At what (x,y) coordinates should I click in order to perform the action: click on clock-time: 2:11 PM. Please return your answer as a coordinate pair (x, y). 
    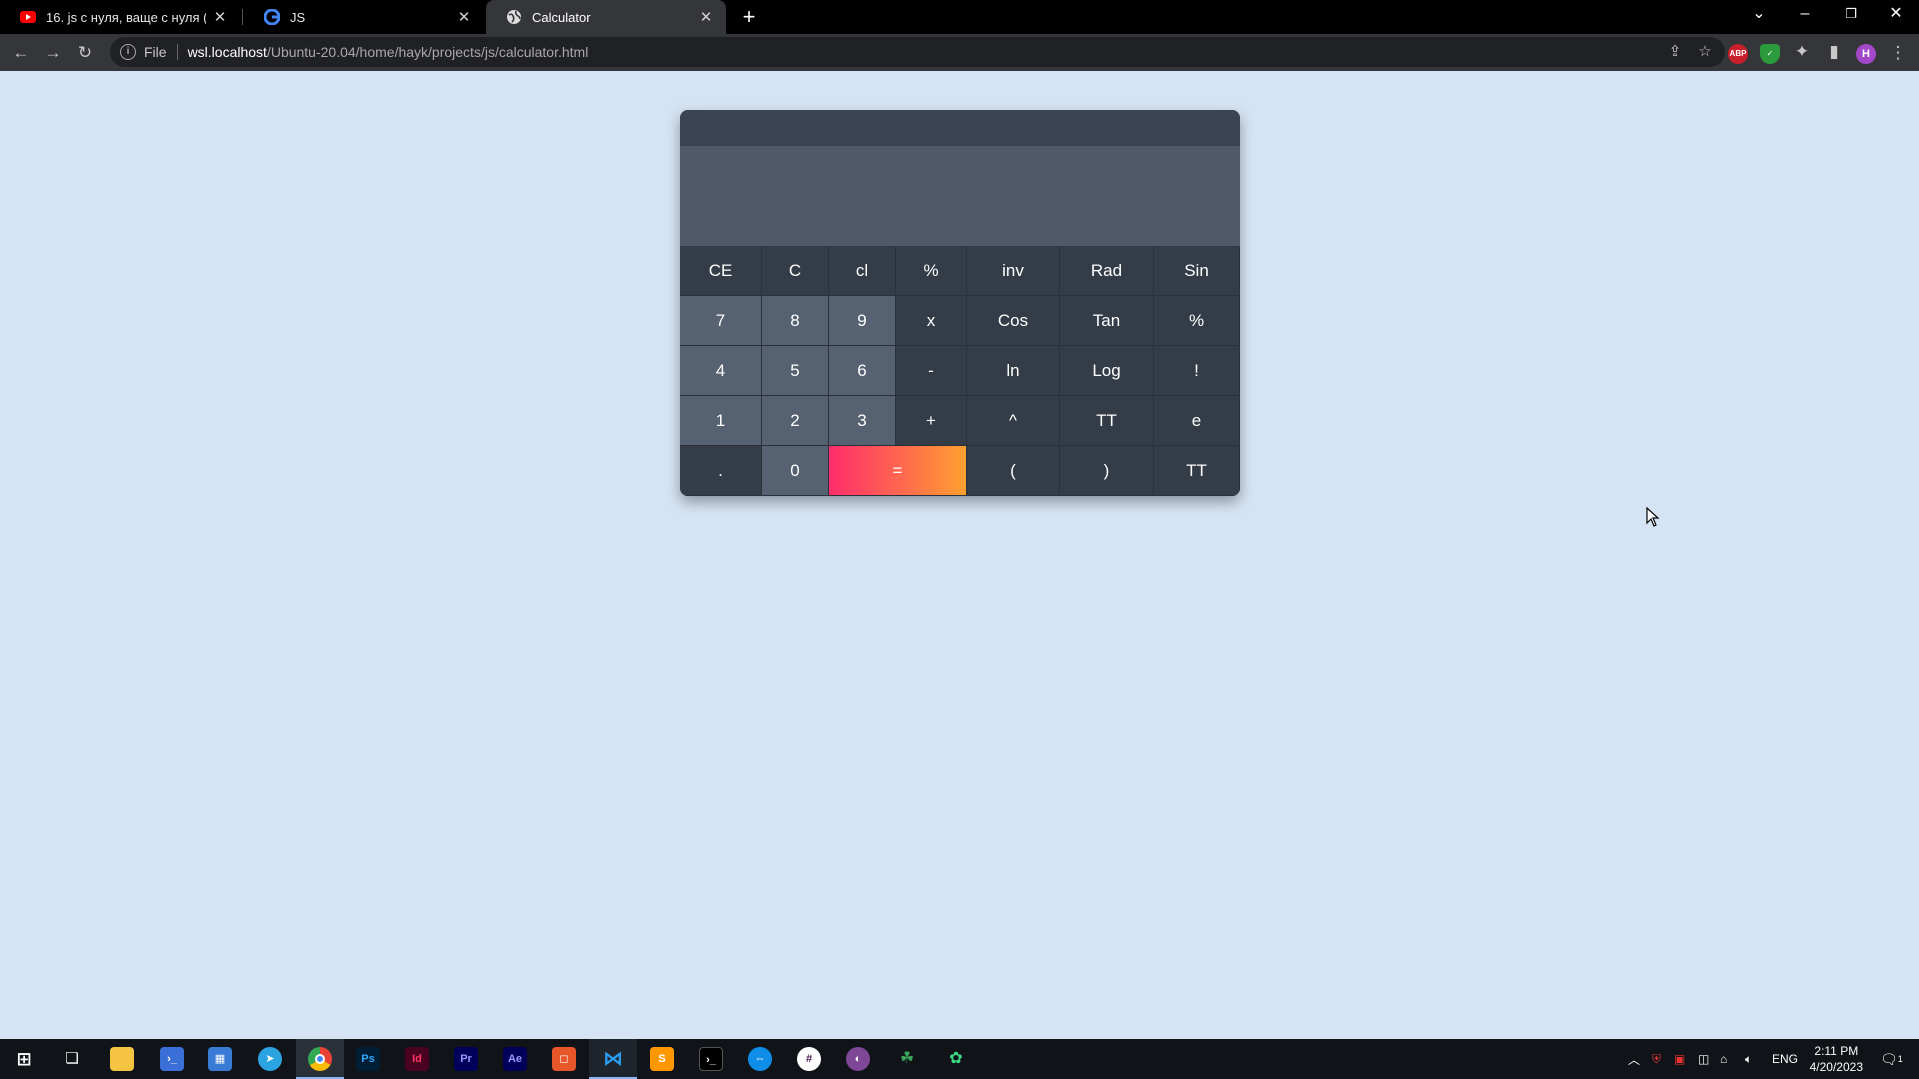
    Looking at the image, I should click on (1836, 1051).